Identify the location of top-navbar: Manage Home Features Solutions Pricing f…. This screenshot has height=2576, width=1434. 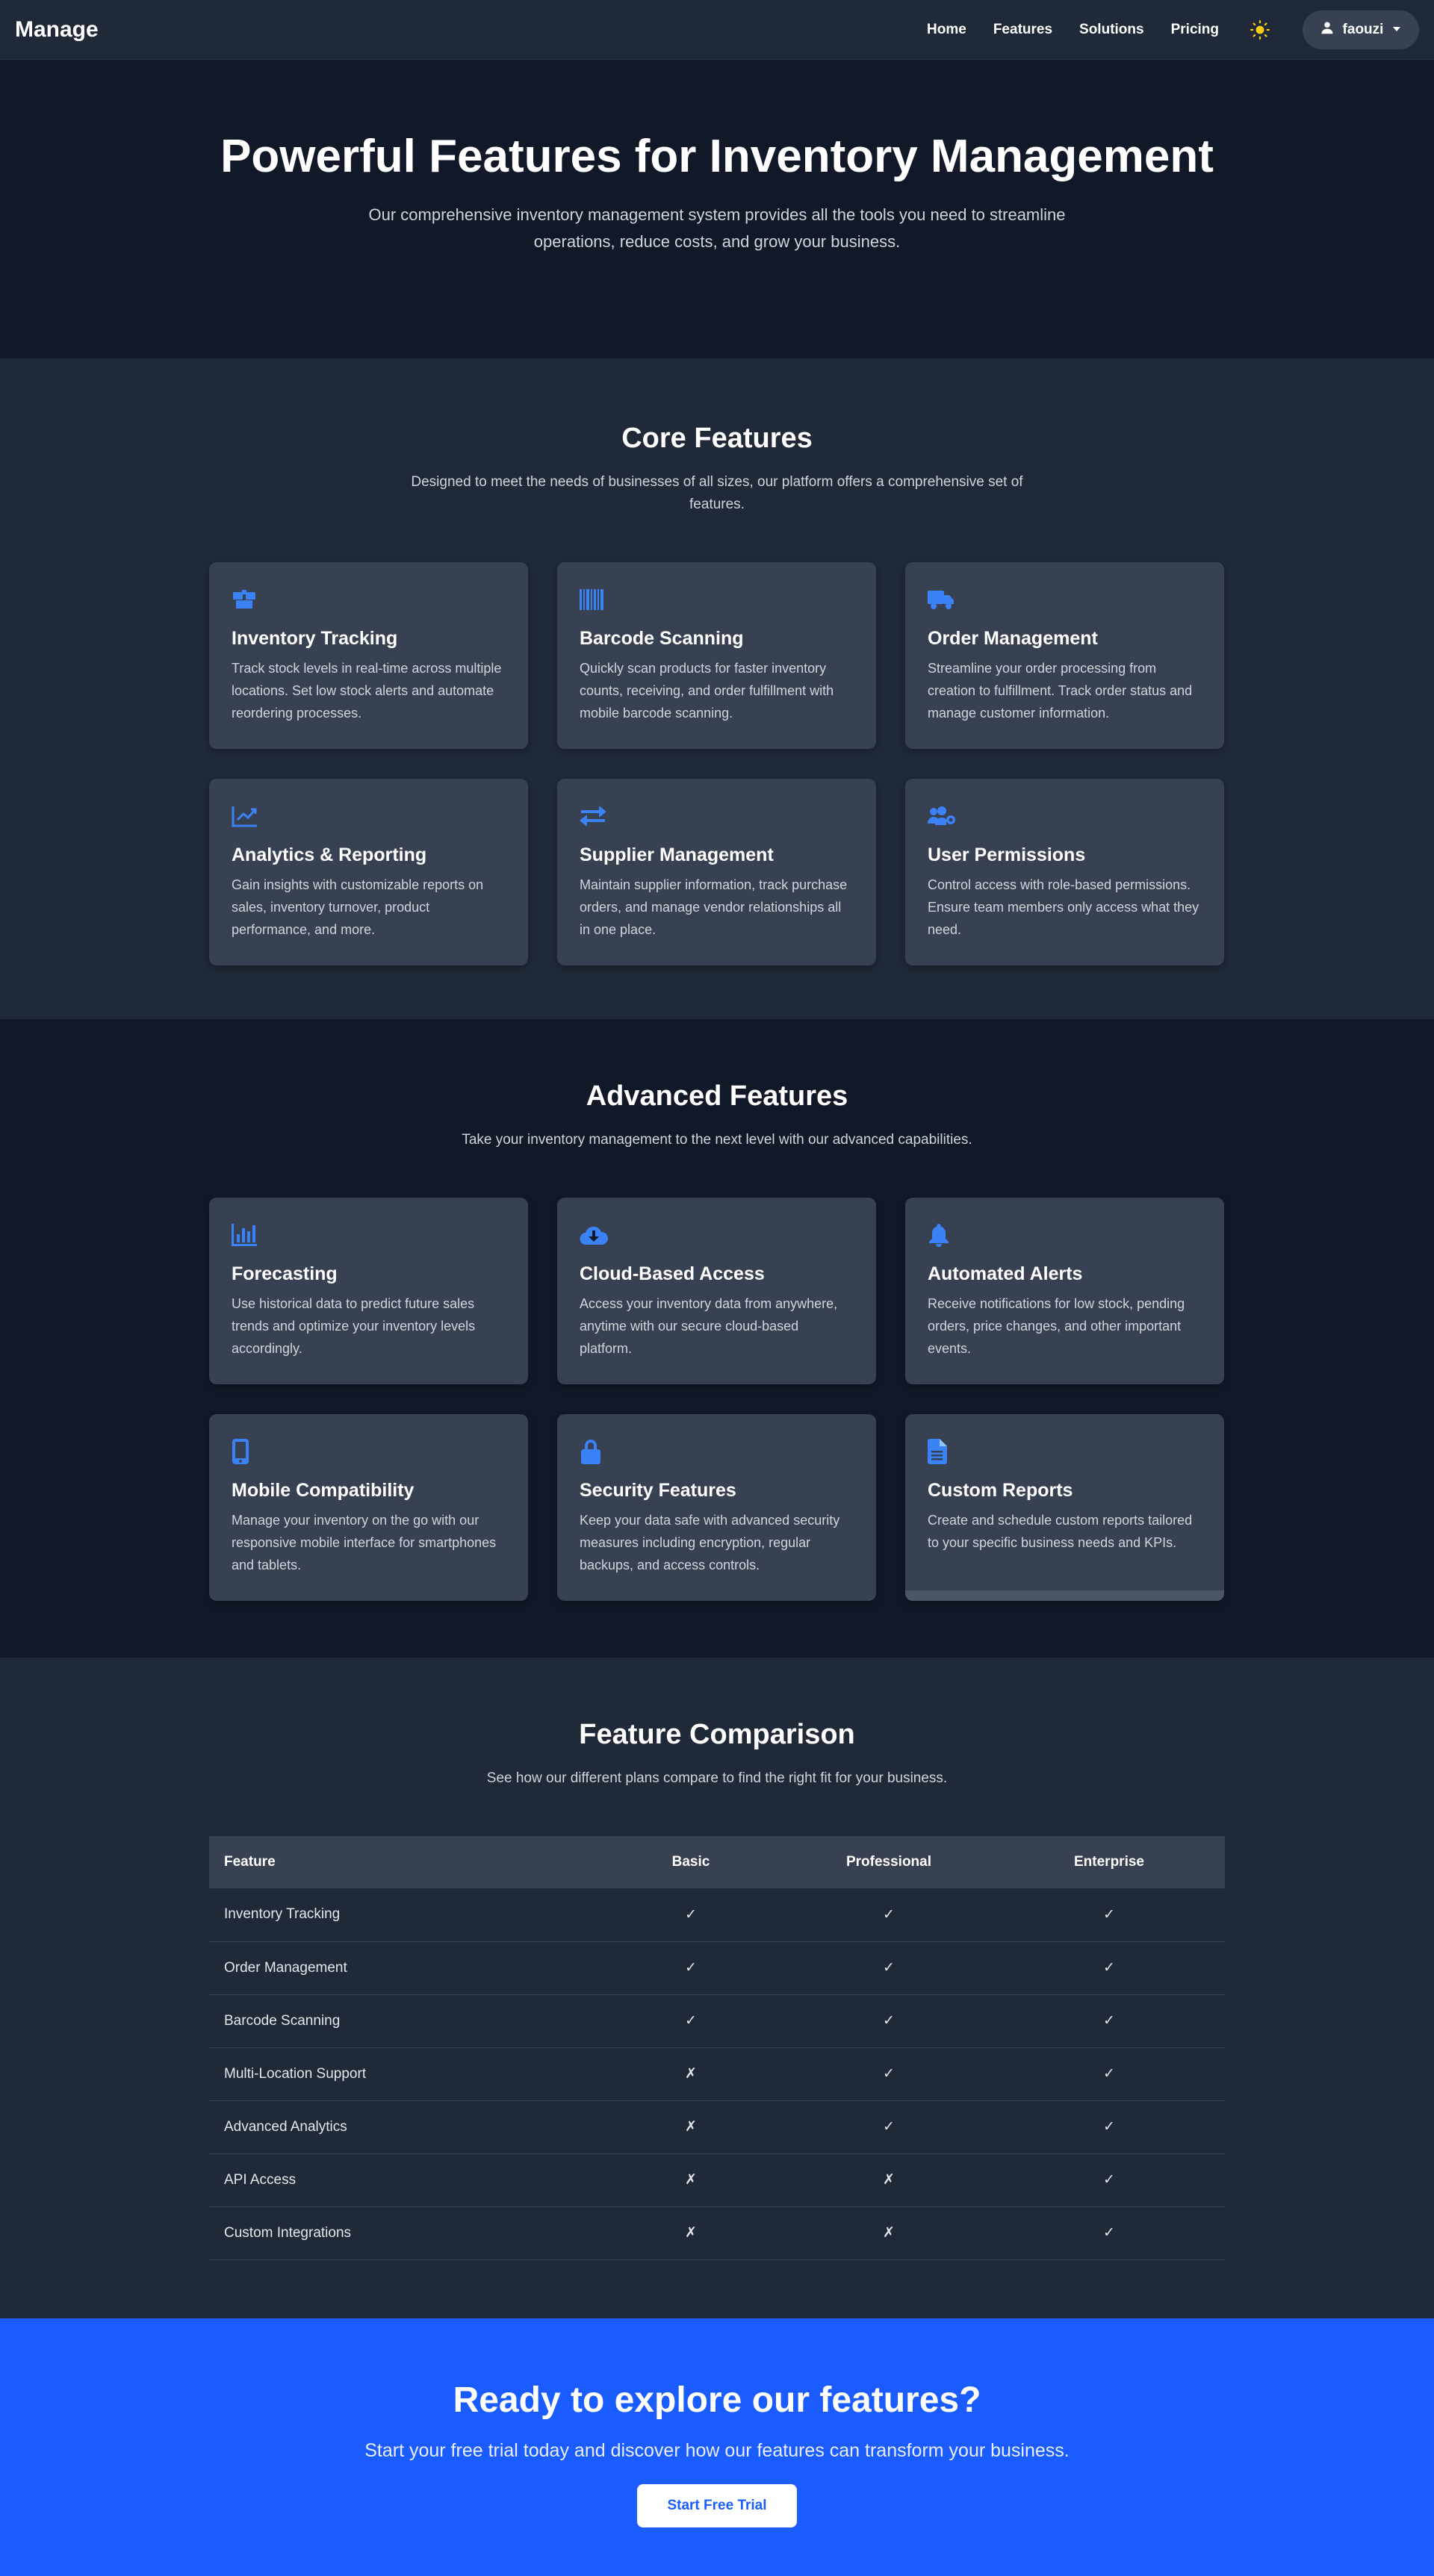
(717, 30).